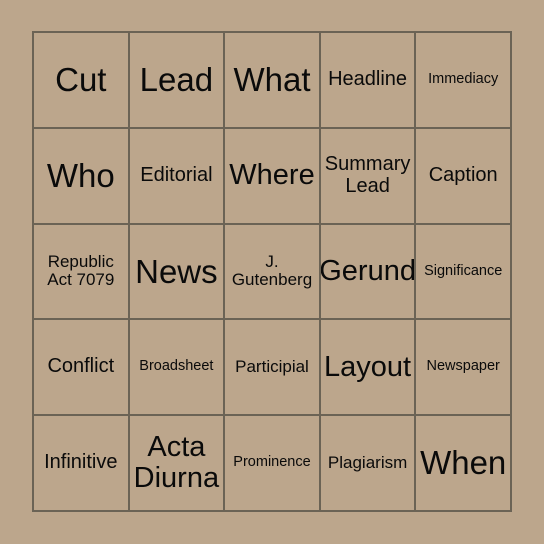 The image size is (544, 544). What do you see at coordinates (273, 368) in the screenshot?
I see `bingo-cell: Participial` at bounding box center [273, 368].